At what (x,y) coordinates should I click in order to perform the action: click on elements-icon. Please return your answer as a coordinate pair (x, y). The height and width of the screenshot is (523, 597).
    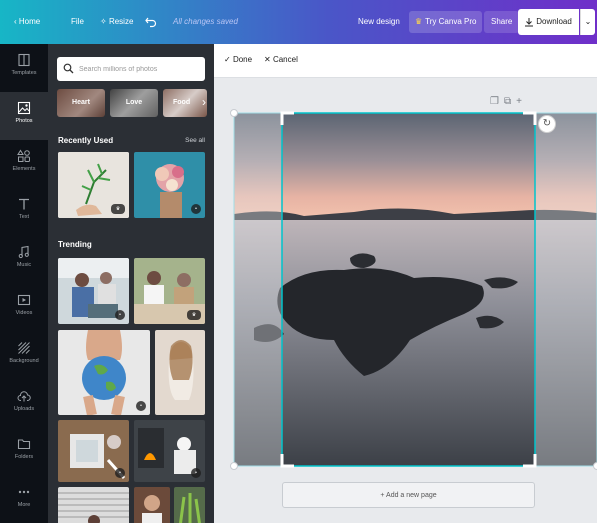
    Looking at the image, I should click on (24, 156).